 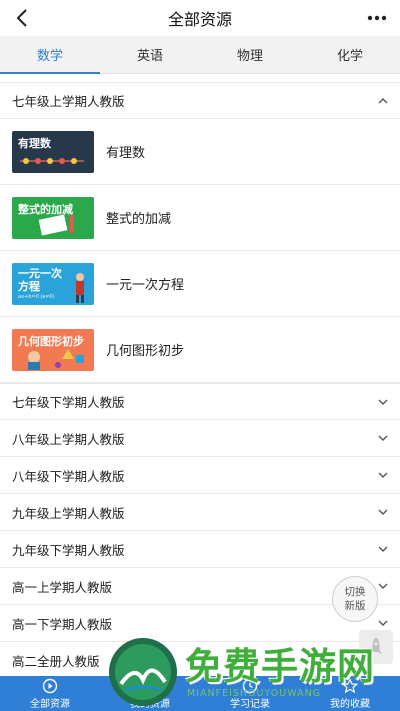 I want to click on lesson-name: 整式的加减, so click(x=139, y=219).